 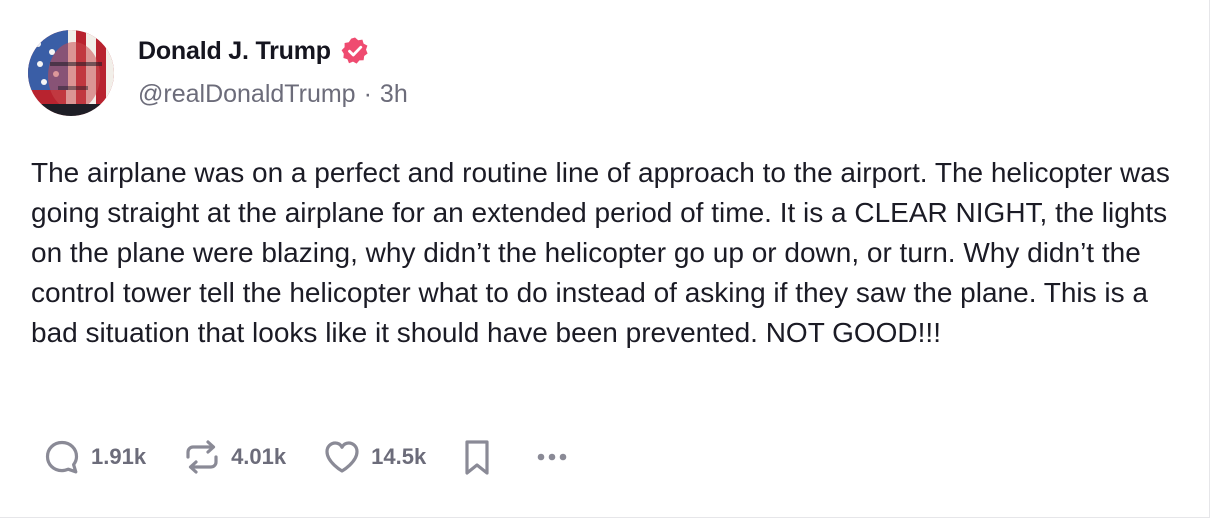 I want to click on repost-icon, so click(x=202, y=457).